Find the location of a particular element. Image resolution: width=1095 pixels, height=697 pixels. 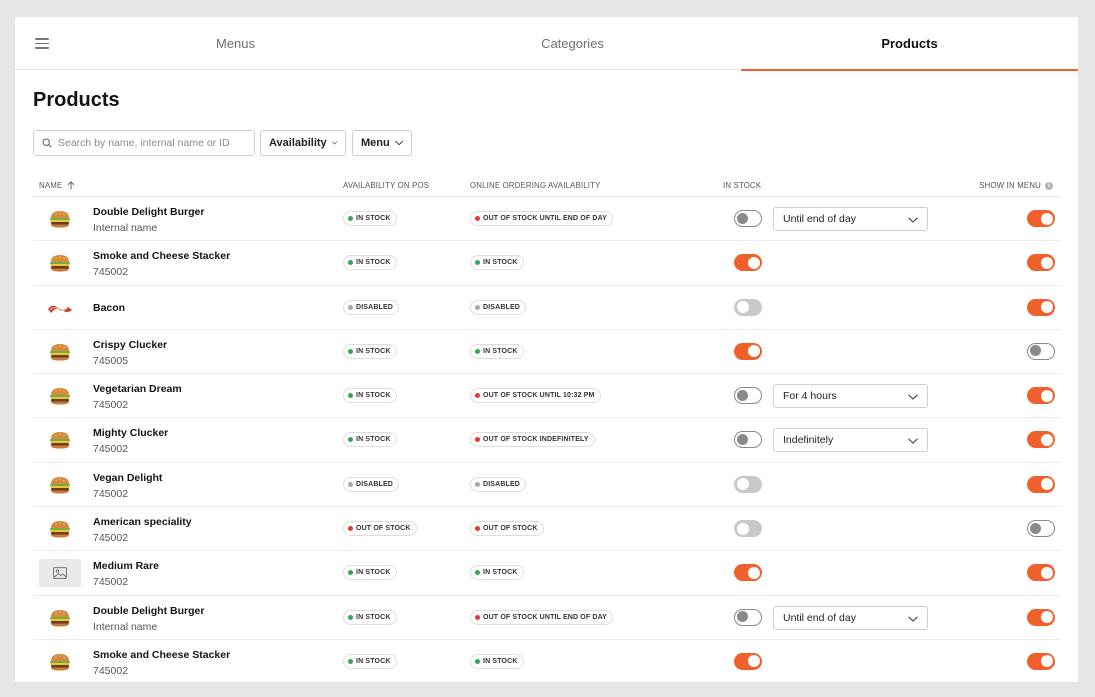

out-of-stock-duration-select: Indefinitely is located at coordinates (850, 440).